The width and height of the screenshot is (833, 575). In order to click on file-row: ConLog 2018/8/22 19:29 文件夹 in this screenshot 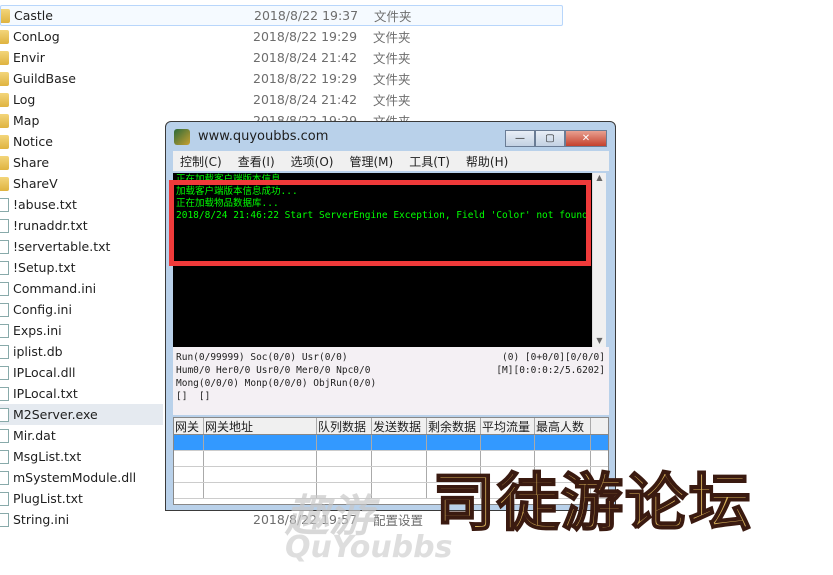, I will do `click(281, 36)`.